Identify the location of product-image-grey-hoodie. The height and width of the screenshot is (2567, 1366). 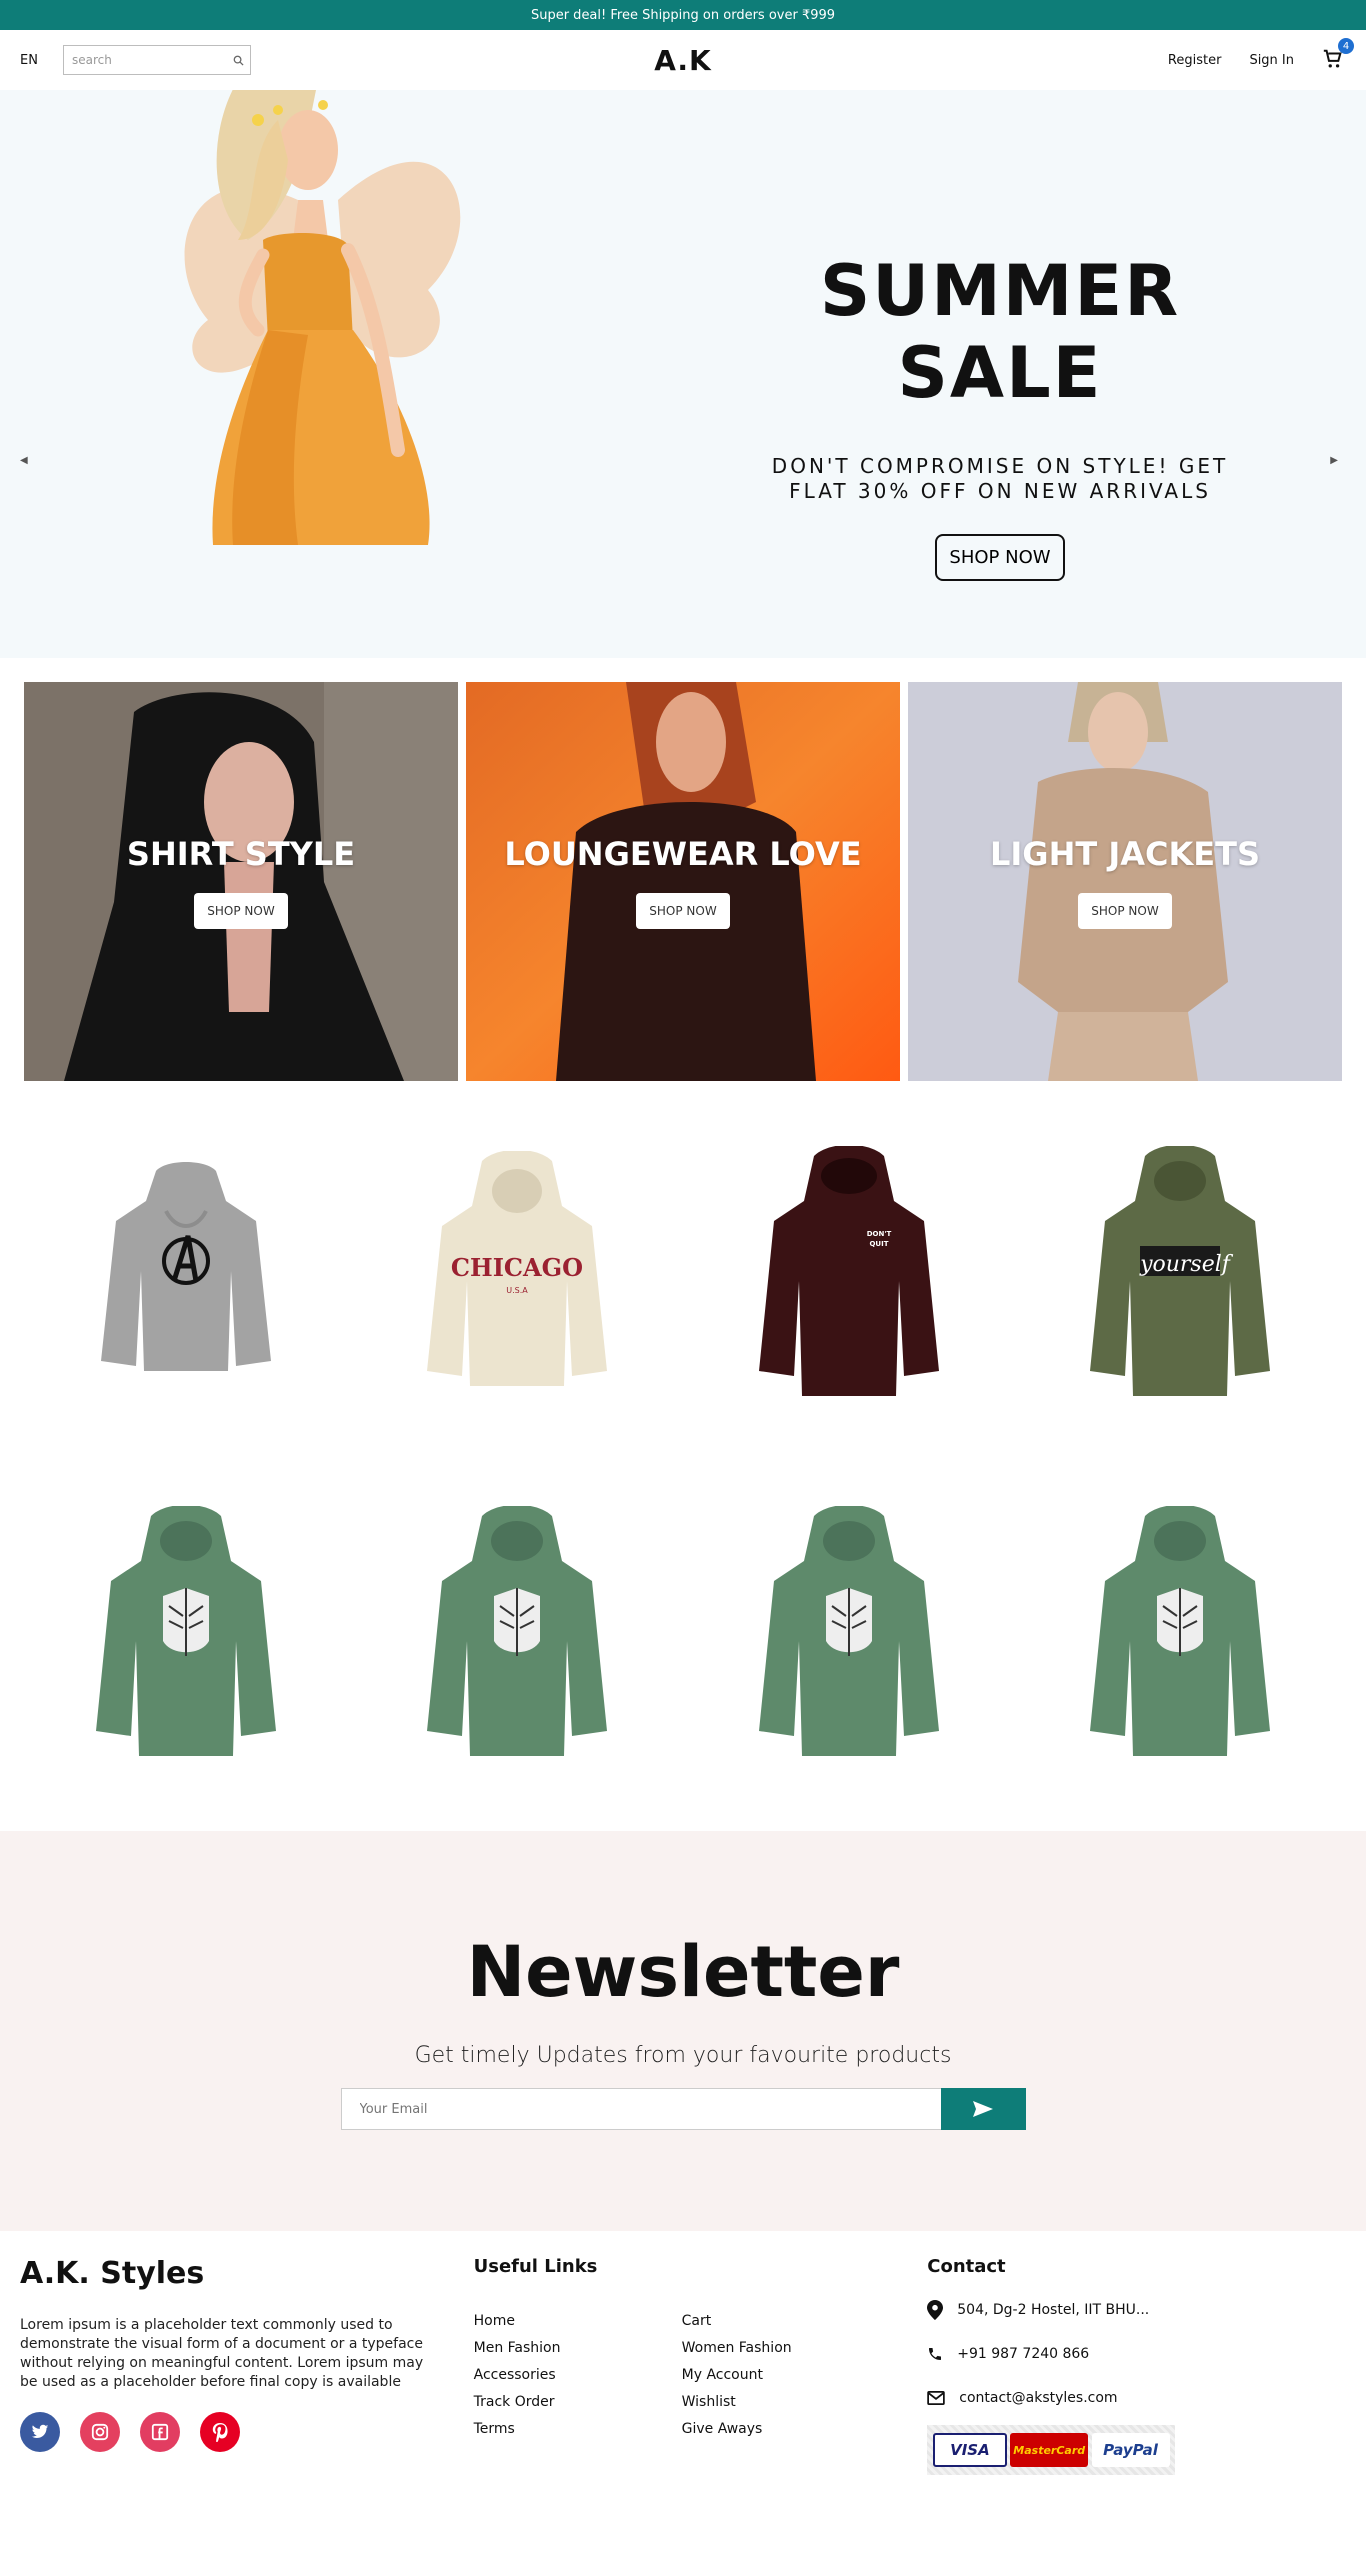
(185, 1266).